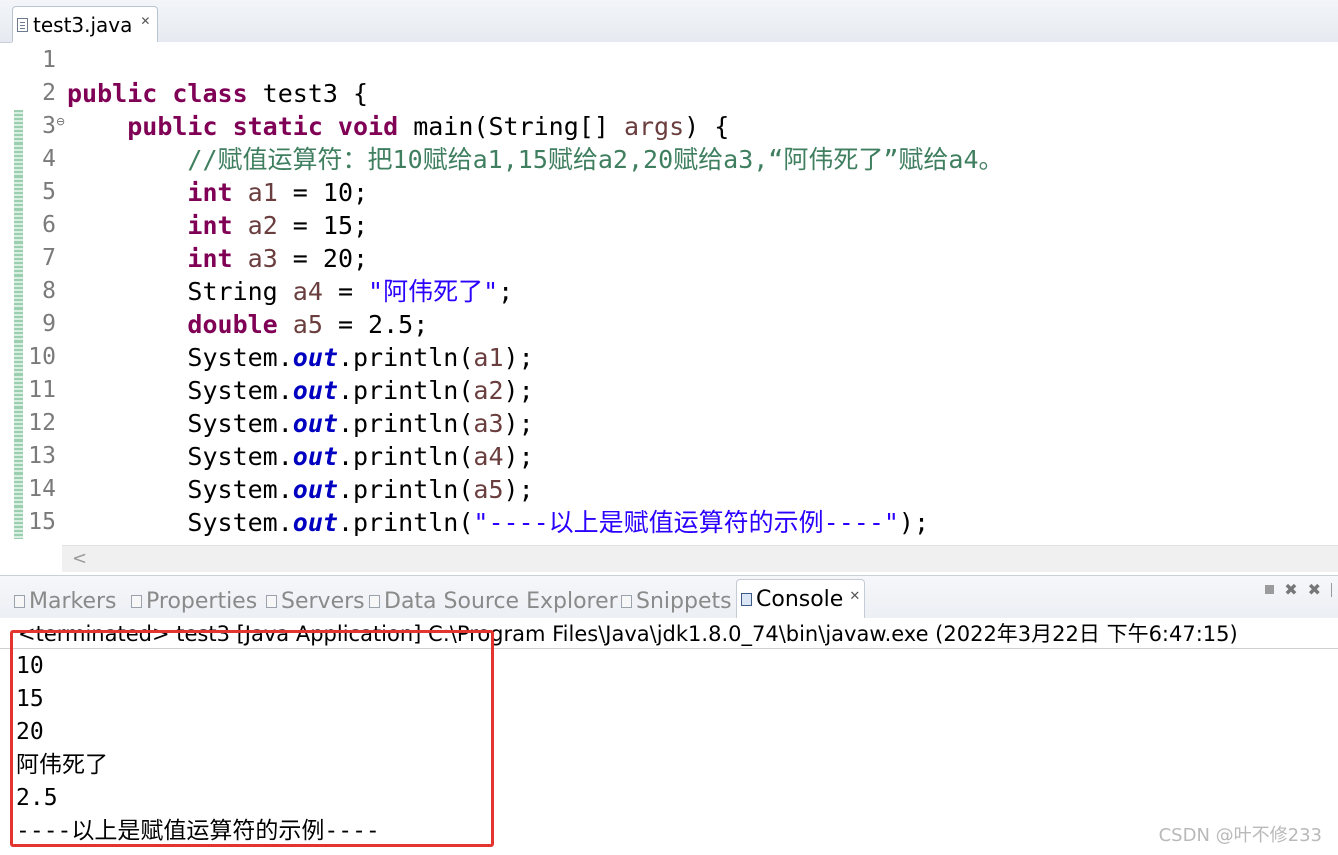 This screenshot has height=855, width=1338. What do you see at coordinates (49, 159) in the screenshot?
I see `line-number: 4` at bounding box center [49, 159].